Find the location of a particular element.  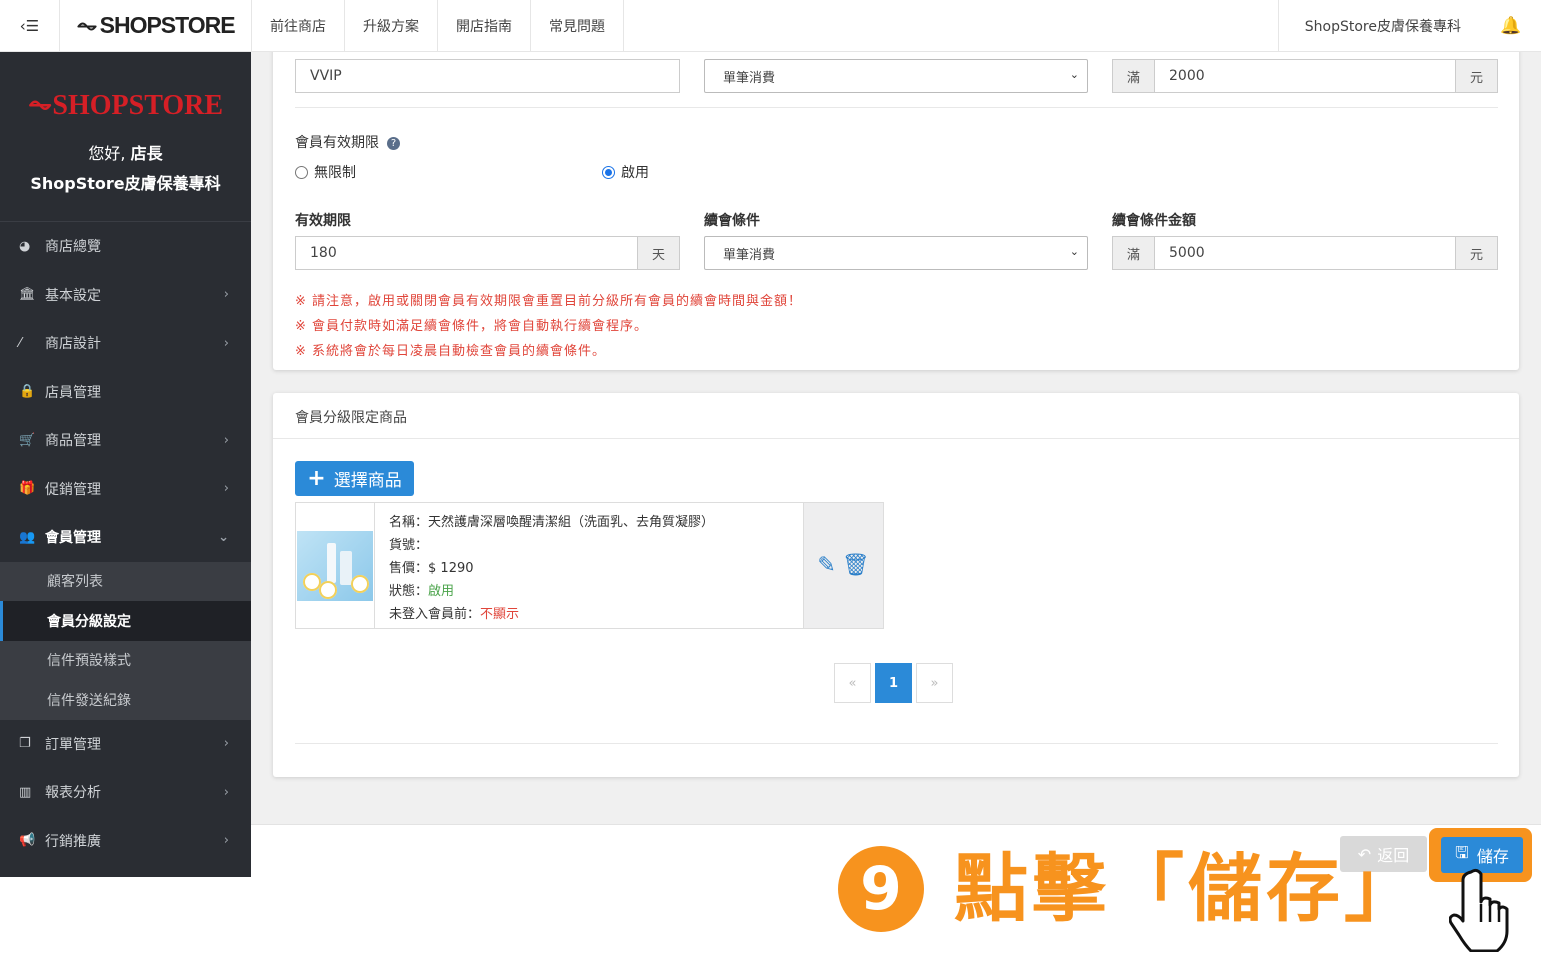

renew-unit: 元 is located at coordinates (1476, 253).